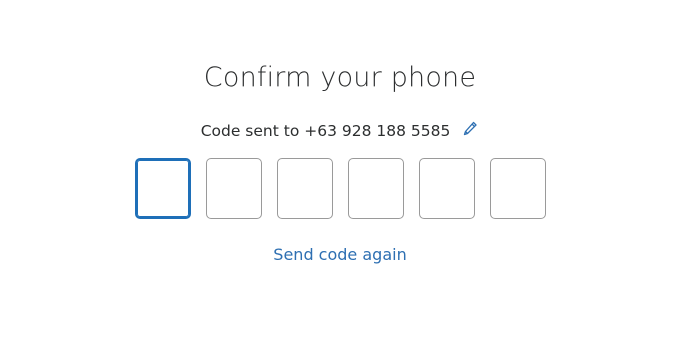  What do you see at coordinates (340, 188) in the screenshot?
I see `verification-code-inputs` at bounding box center [340, 188].